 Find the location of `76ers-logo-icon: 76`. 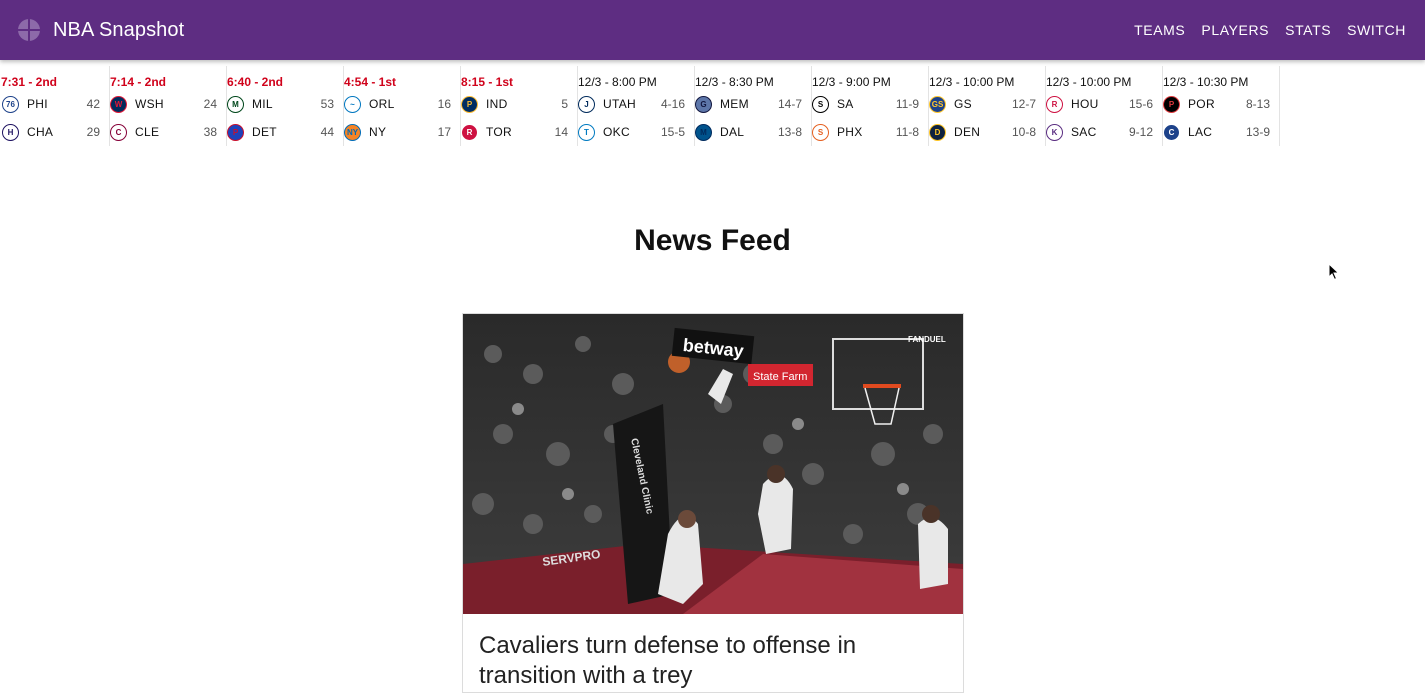

76ers-logo-icon: 76 is located at coordinates (10, 104).